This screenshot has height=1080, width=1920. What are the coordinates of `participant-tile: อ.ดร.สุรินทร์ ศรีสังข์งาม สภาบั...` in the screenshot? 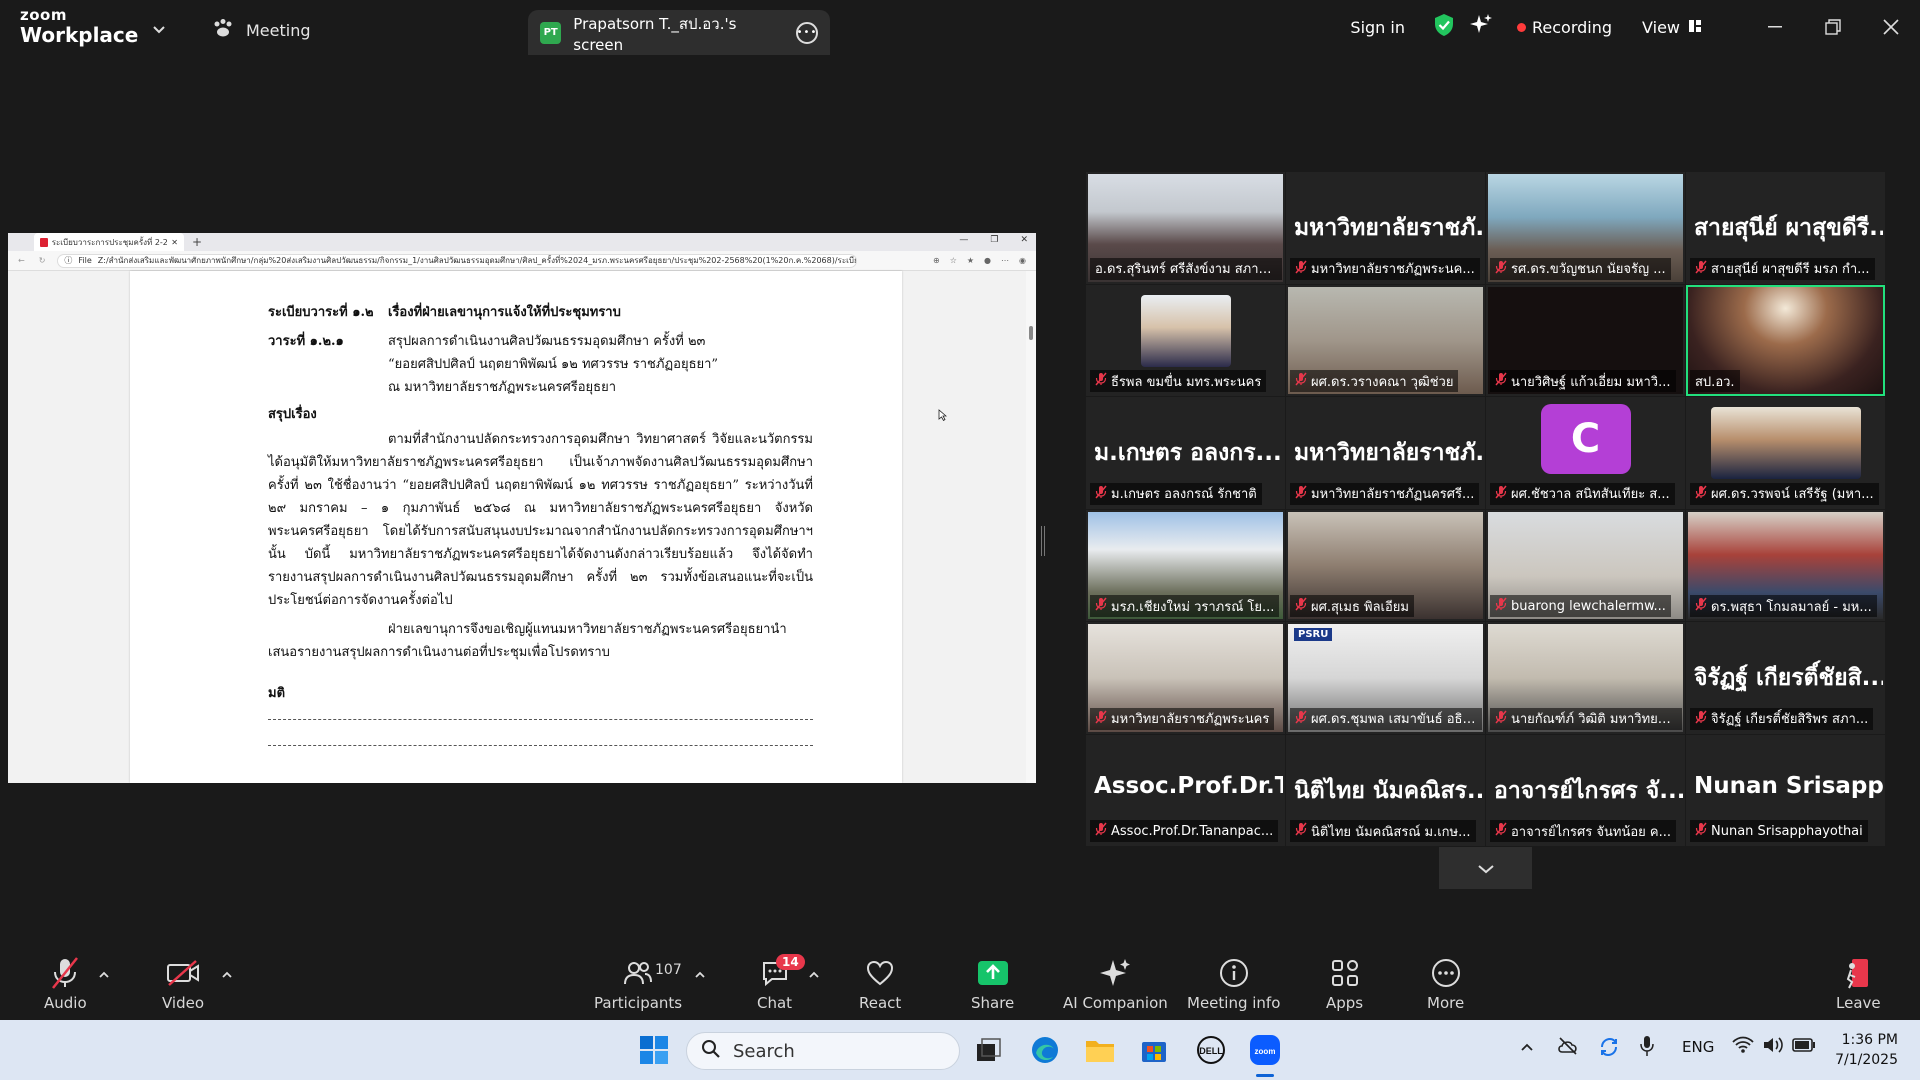 It's located at (1185, 228).